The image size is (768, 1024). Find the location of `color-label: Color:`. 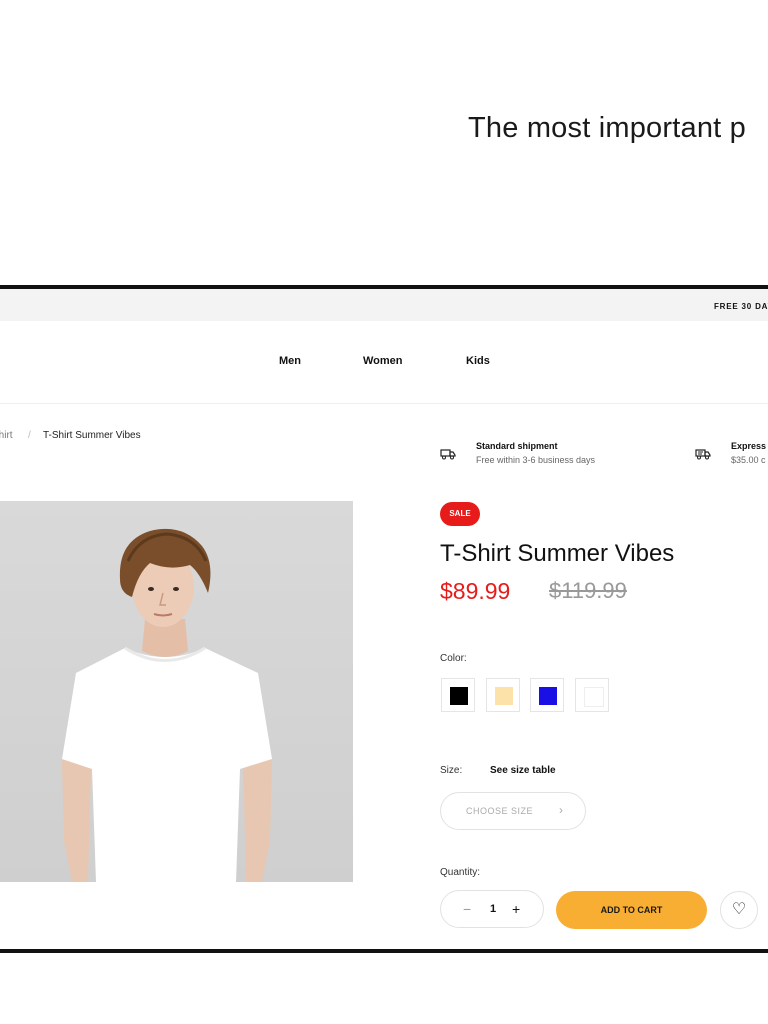

color-label: Color: is located at coordinates (453, 658).